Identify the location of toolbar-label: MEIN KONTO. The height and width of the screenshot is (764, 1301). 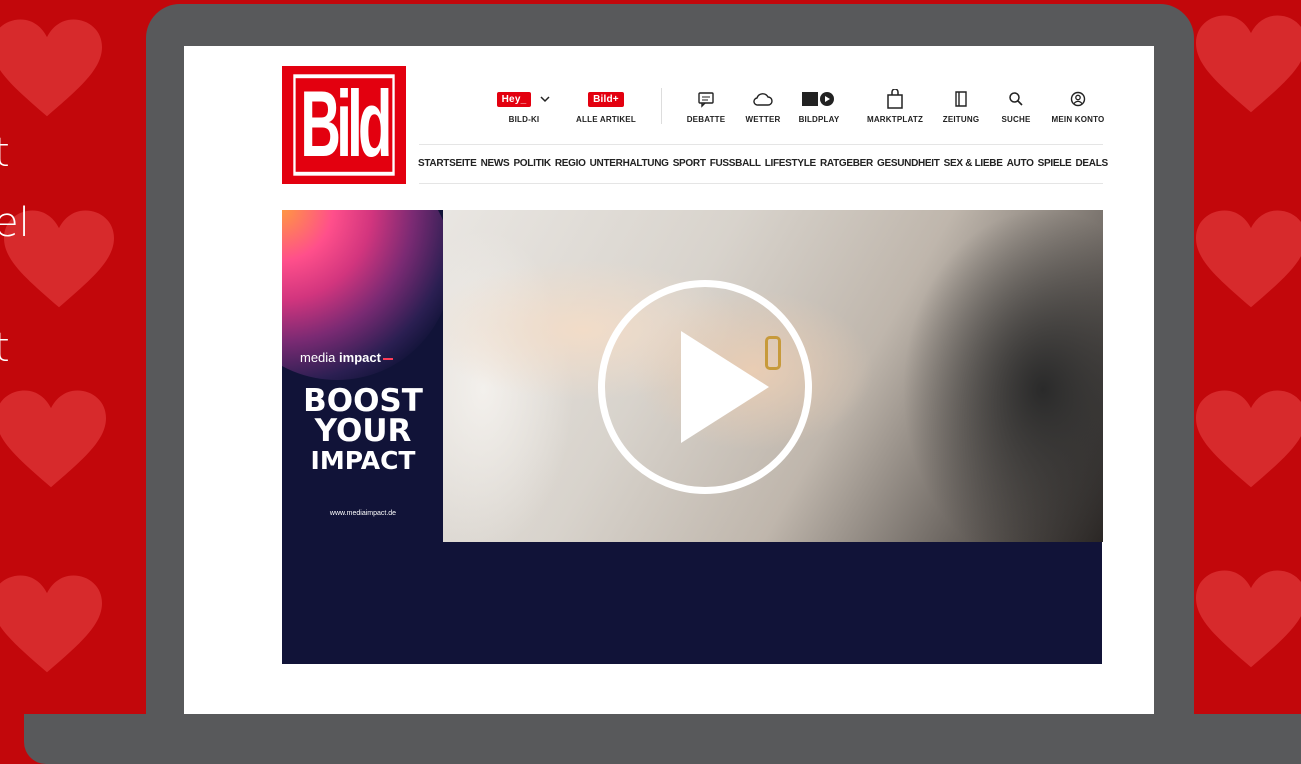
(1078, 119).